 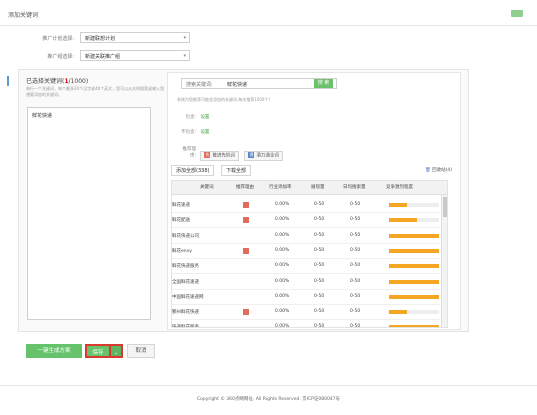 I want to click on search-button: 搜 索, so click(x=323, y=83).